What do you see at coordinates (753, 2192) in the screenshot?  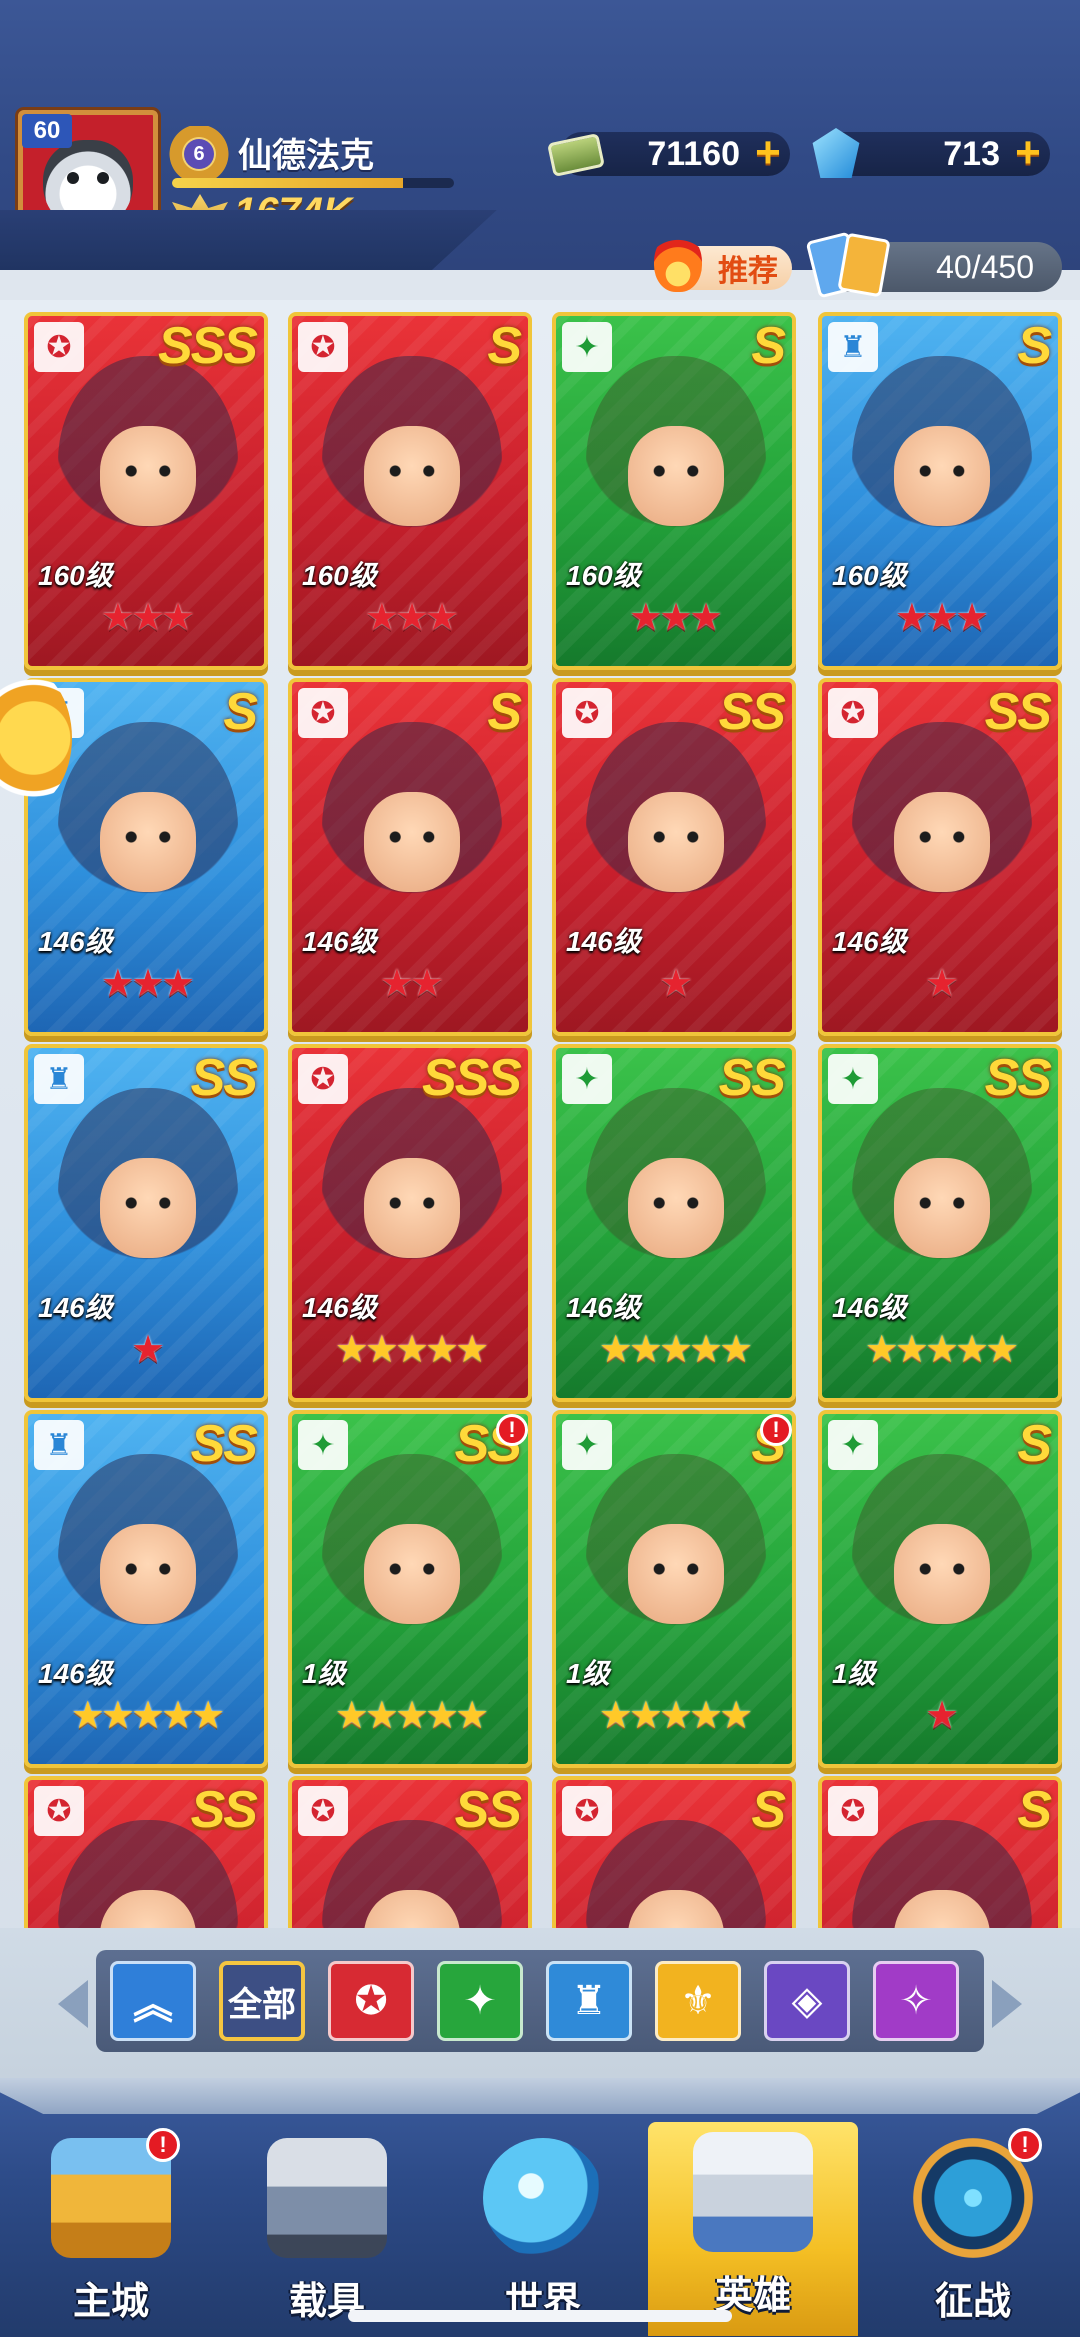 I see `hero-icon` at bounding box center [753, 2192].